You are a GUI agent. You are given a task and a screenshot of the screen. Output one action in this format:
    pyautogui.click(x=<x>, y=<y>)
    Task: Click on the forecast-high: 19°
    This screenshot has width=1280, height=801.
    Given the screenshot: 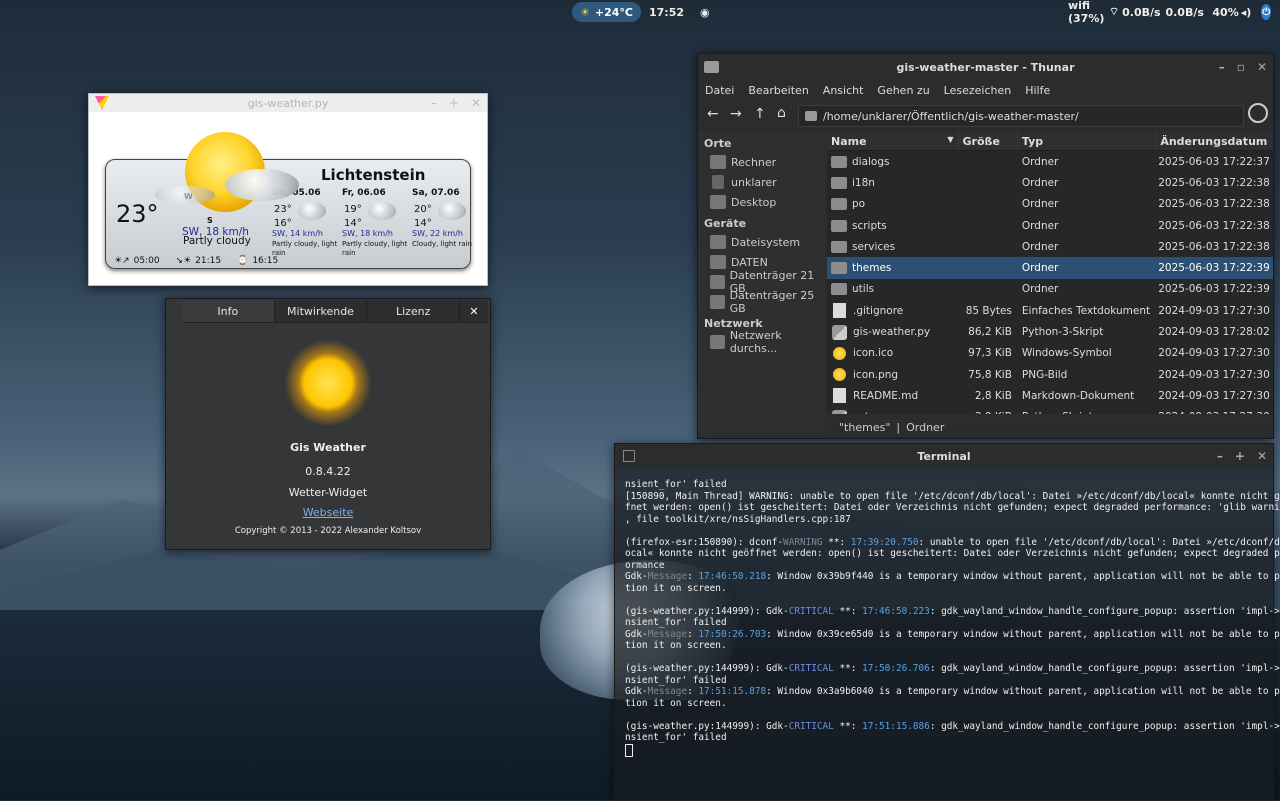 What is the action you would take?
    pyautogui.click(x=353, y=209)
    